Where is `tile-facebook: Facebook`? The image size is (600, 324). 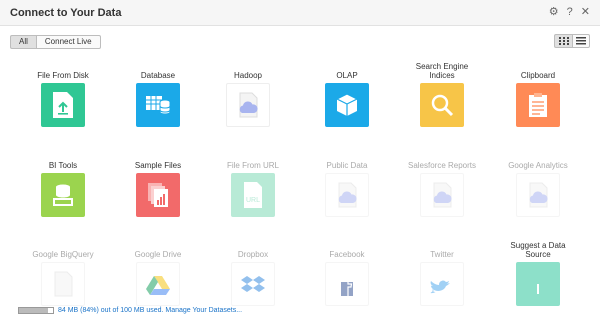 tile-facebook: Facebook is located at coordinates (347, 273).